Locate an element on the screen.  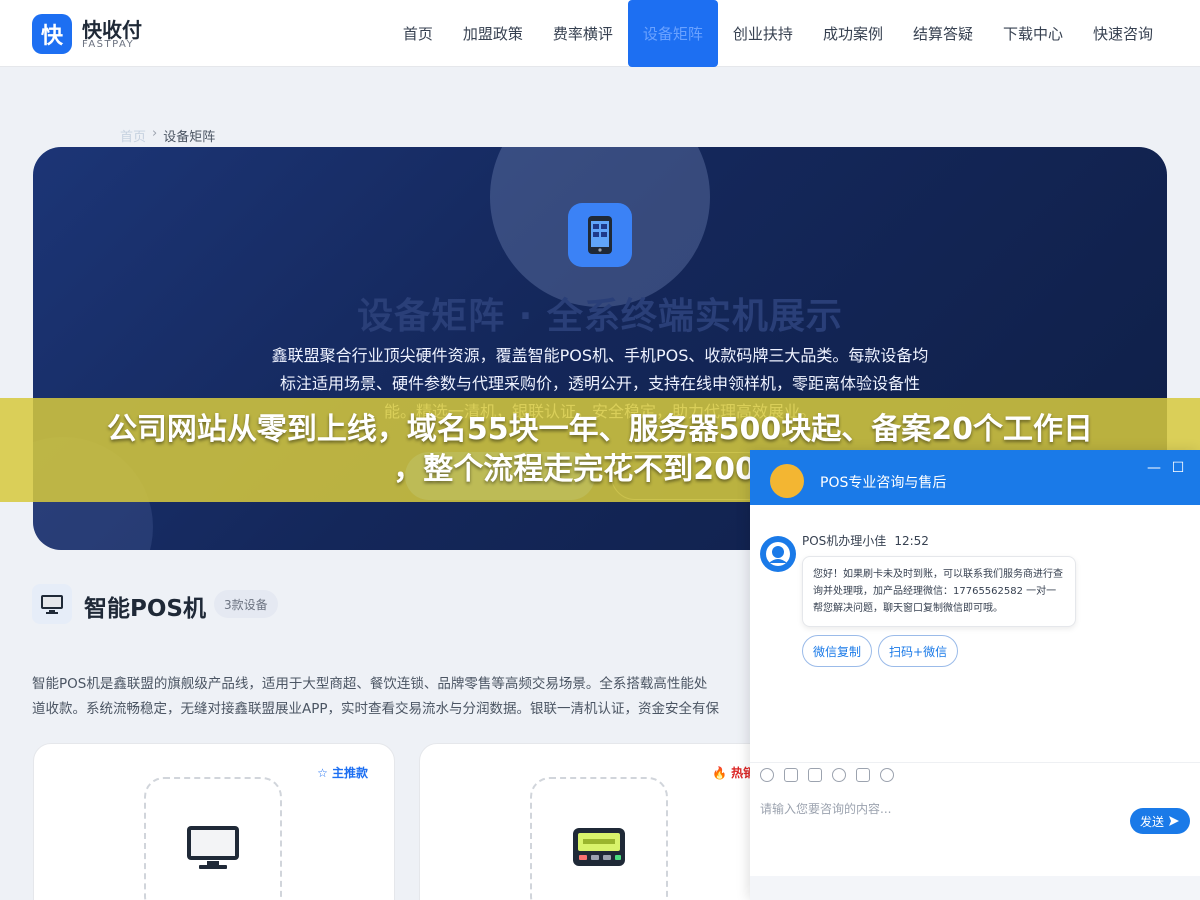
product-card: ☆ 主推款 is located at coordinates (214, 821).